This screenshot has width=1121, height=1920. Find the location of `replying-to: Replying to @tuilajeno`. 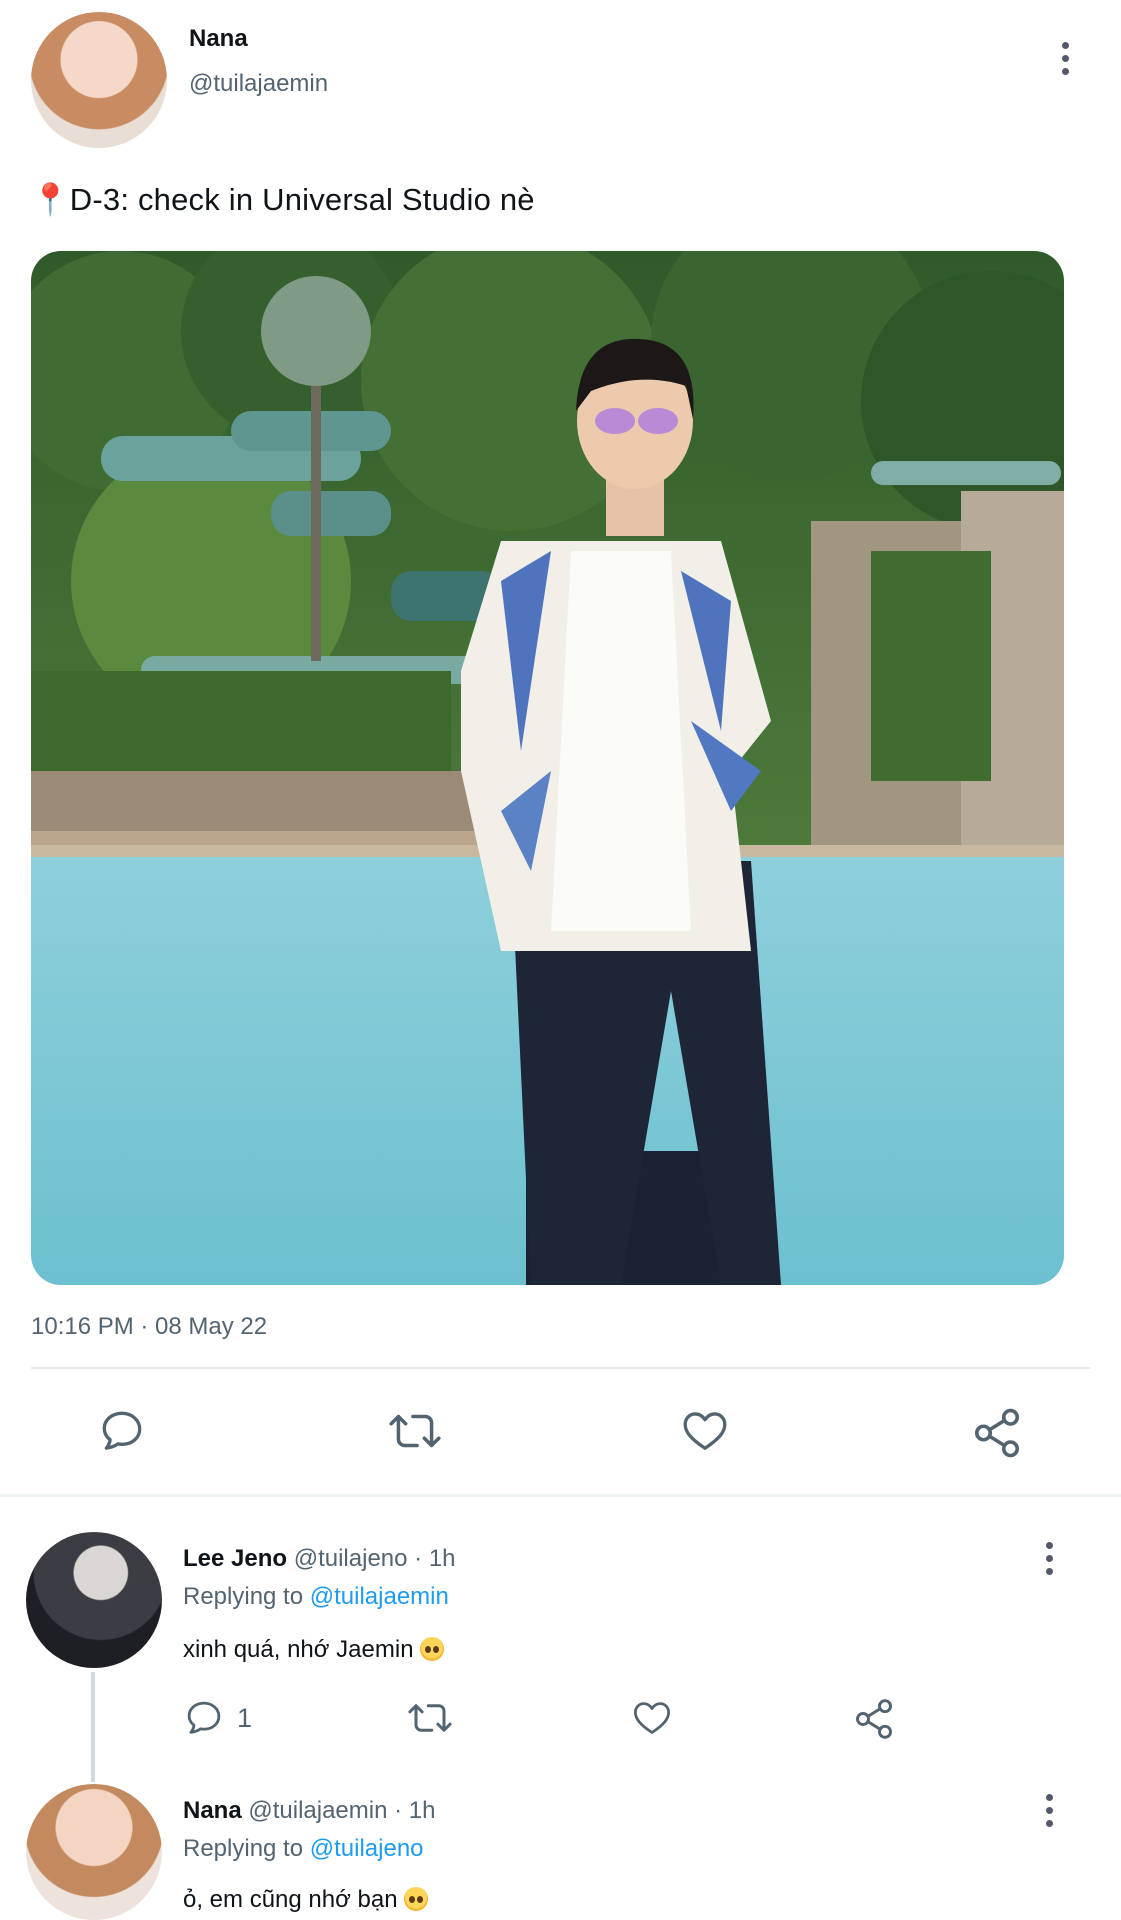

replying-to: Replying to @tuilajeno is located at coordinates (303, 1849).